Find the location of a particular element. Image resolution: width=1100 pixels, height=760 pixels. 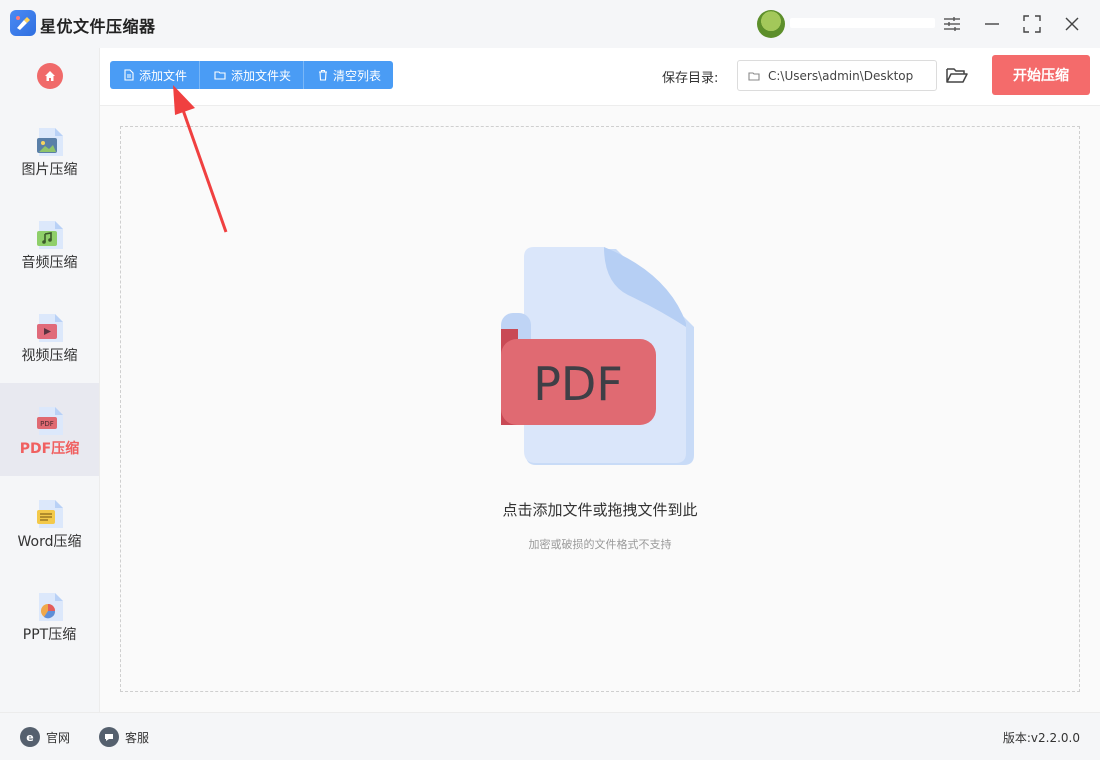

open-folder-icon is located at coordinates (957, 75).